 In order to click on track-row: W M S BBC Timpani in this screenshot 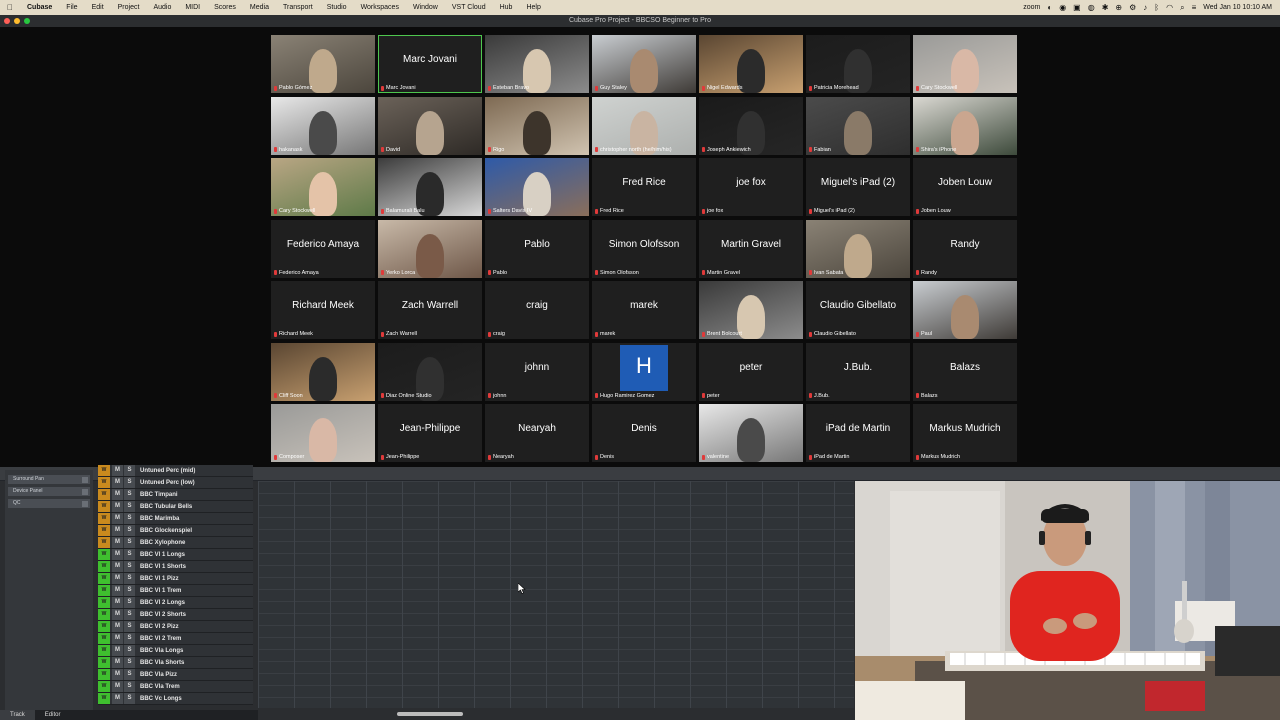, I will do `click(175, 495)`.